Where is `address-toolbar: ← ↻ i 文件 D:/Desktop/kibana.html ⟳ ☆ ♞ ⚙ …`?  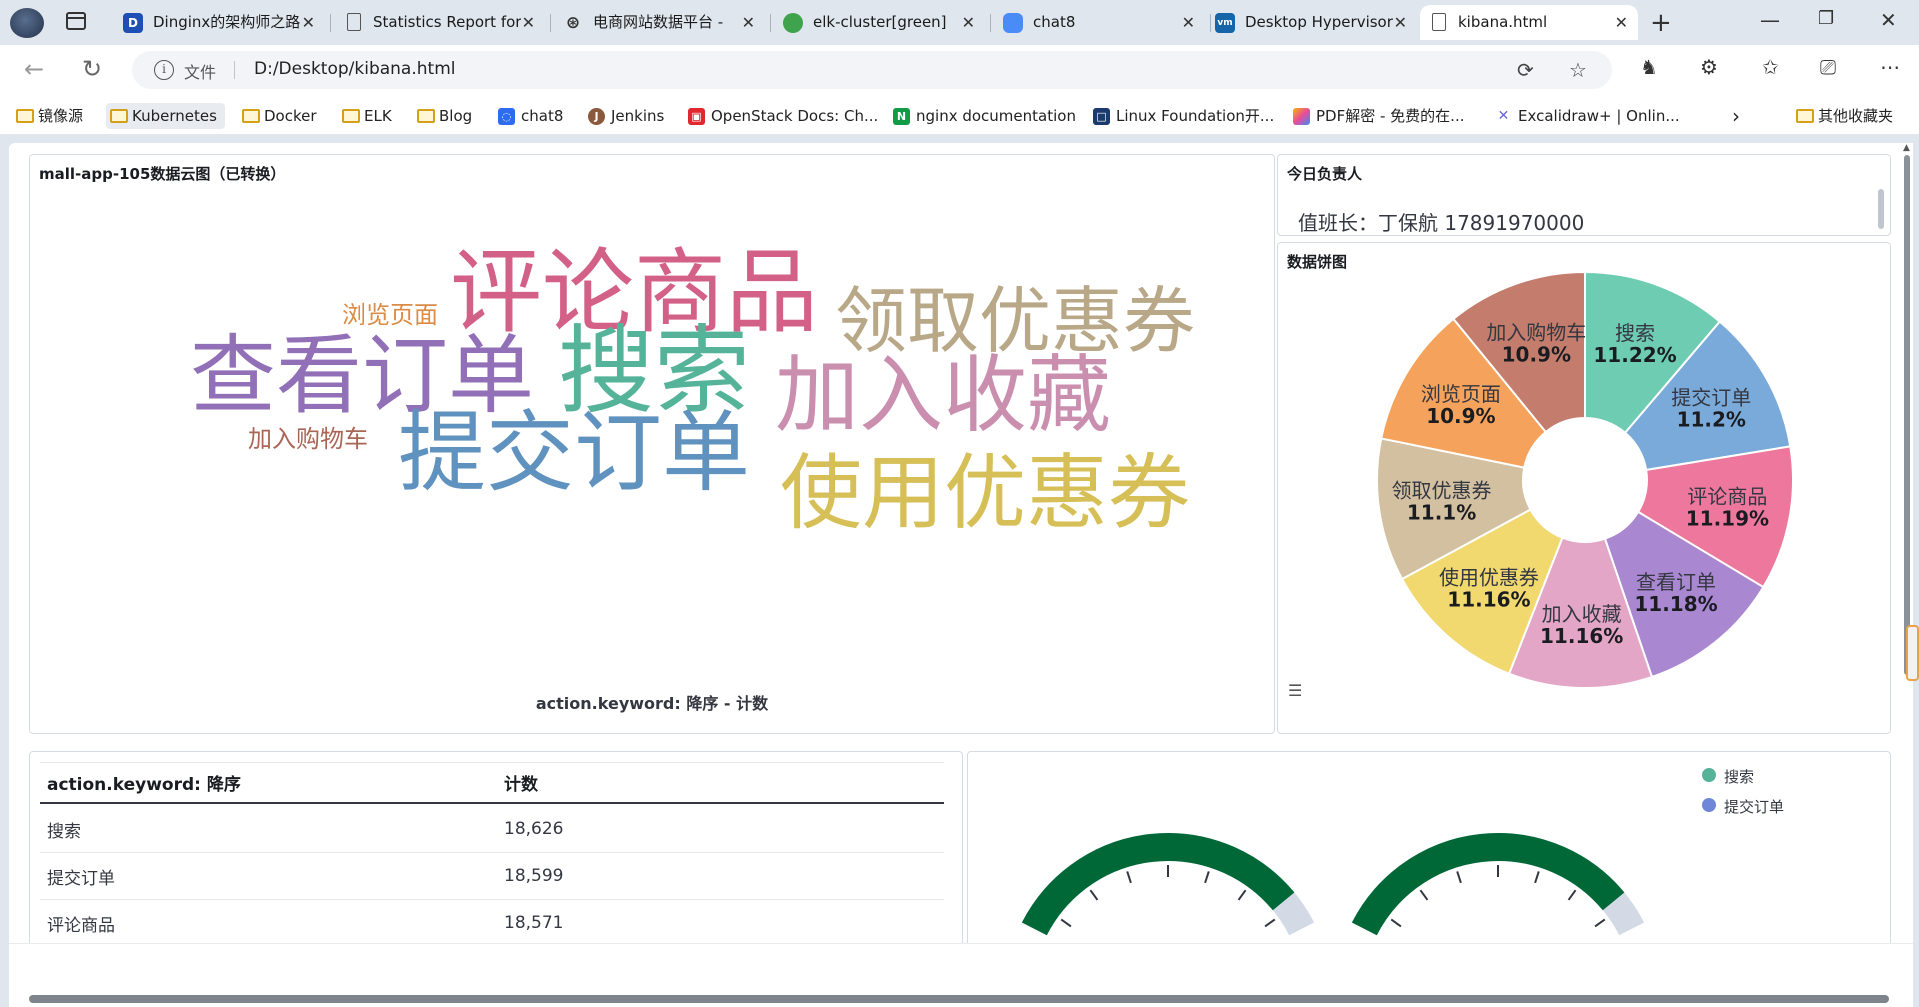 address-toolbar: ← ↻ i 文件 D:/Desktop/kibana.html ⟳ ☆ ♞ ⚙ … is located at coordinates (959, 70).